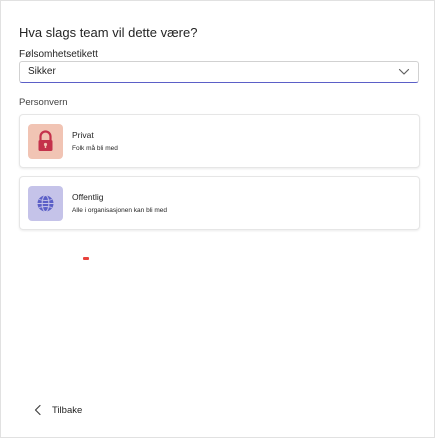  I want to click on globe-icon, so click(45, 203).